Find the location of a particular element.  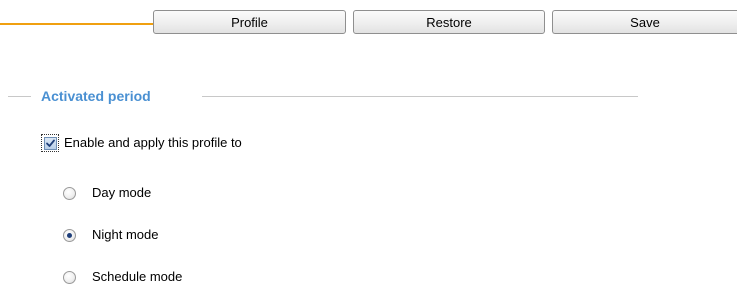

enable-profile-label: Enable and apply this profile to is located at coordinates (153, 142).